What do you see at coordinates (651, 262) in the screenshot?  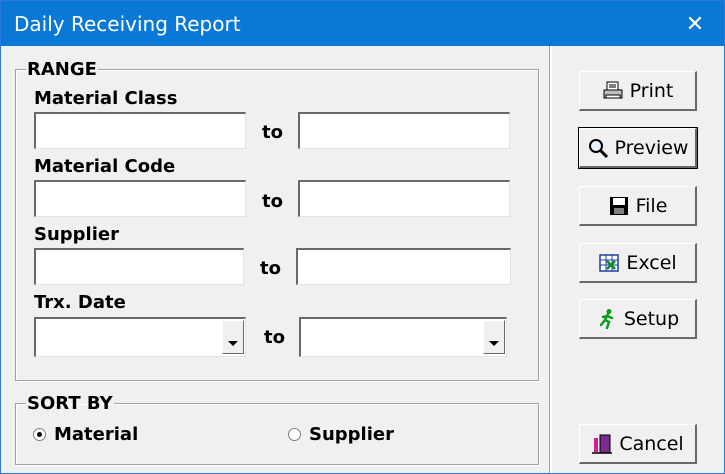 I see `excel-label: Excel` at bounding box center [651, 262].